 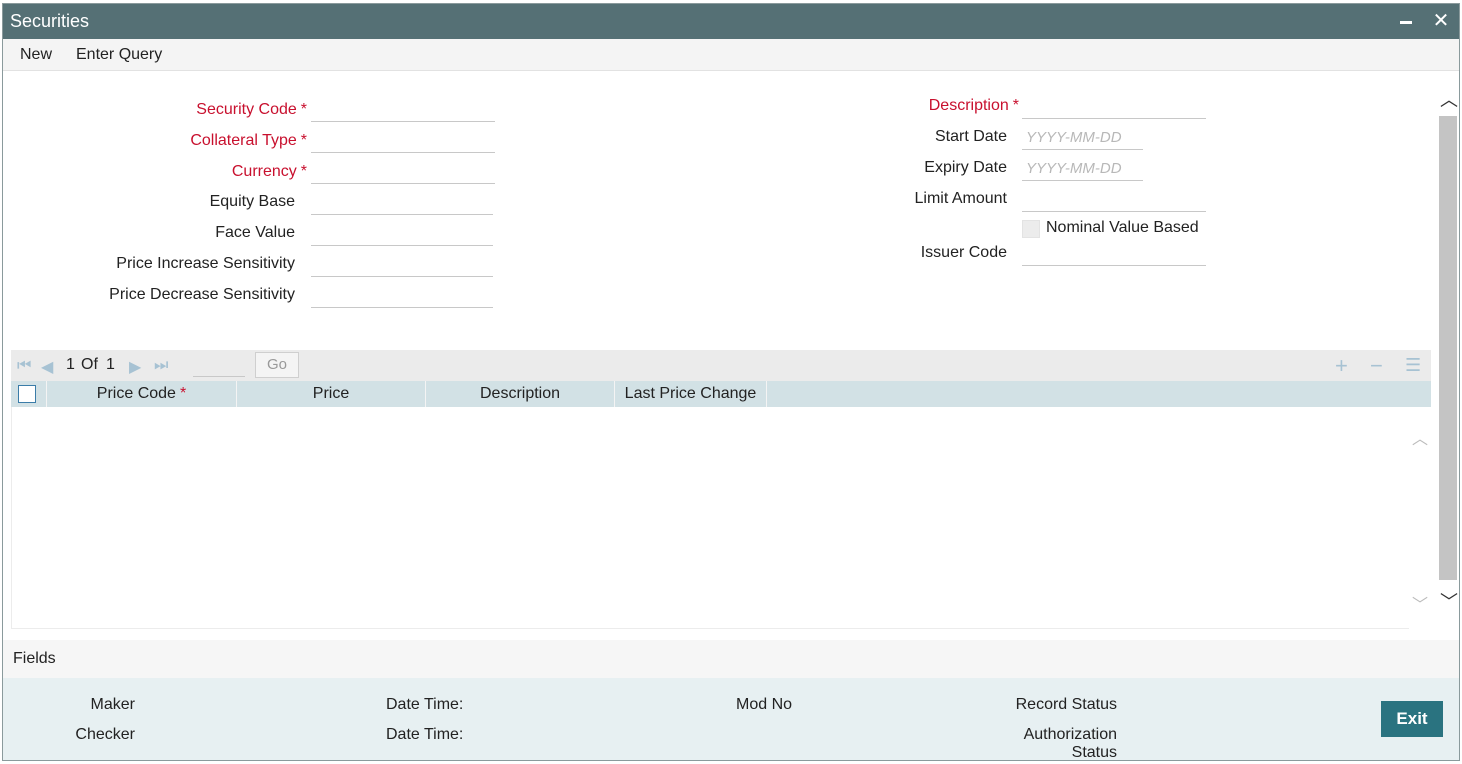 What do you see at coordinates (425, 704) in the screenshot?
I see `maker-date-time-label: Date Time:` at bounding box center [425, 704].